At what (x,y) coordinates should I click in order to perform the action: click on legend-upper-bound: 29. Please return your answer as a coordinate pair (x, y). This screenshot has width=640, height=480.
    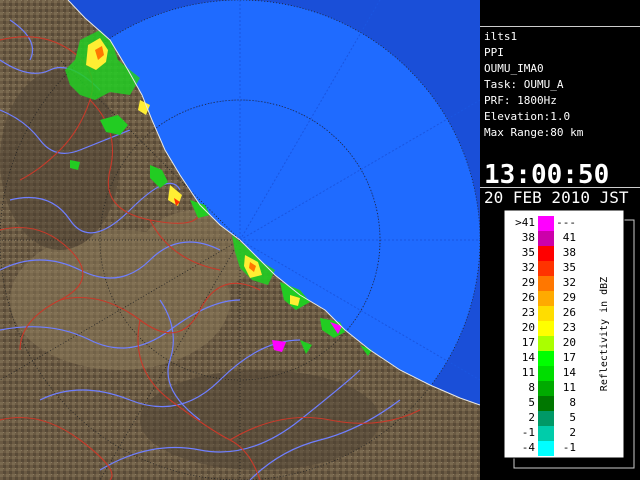
    Looking at the image, I should click on (569, 297).